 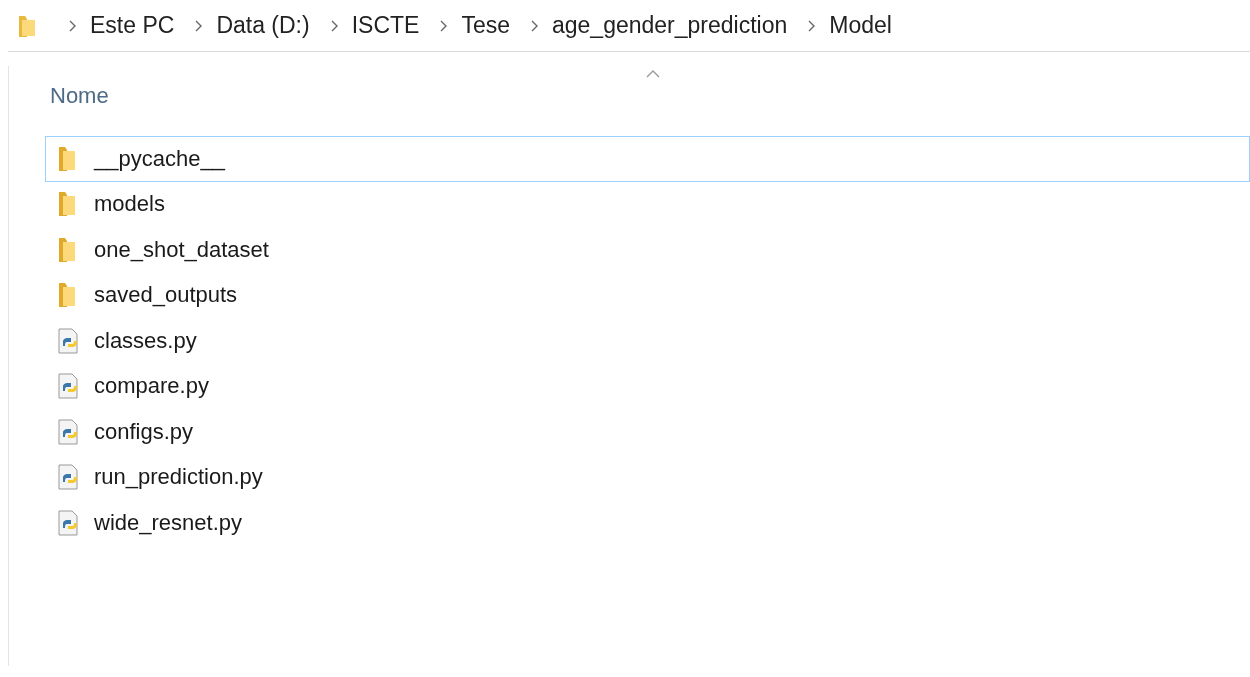 I want to click on file-row: saved_outputs, so click(x=647, y=295).